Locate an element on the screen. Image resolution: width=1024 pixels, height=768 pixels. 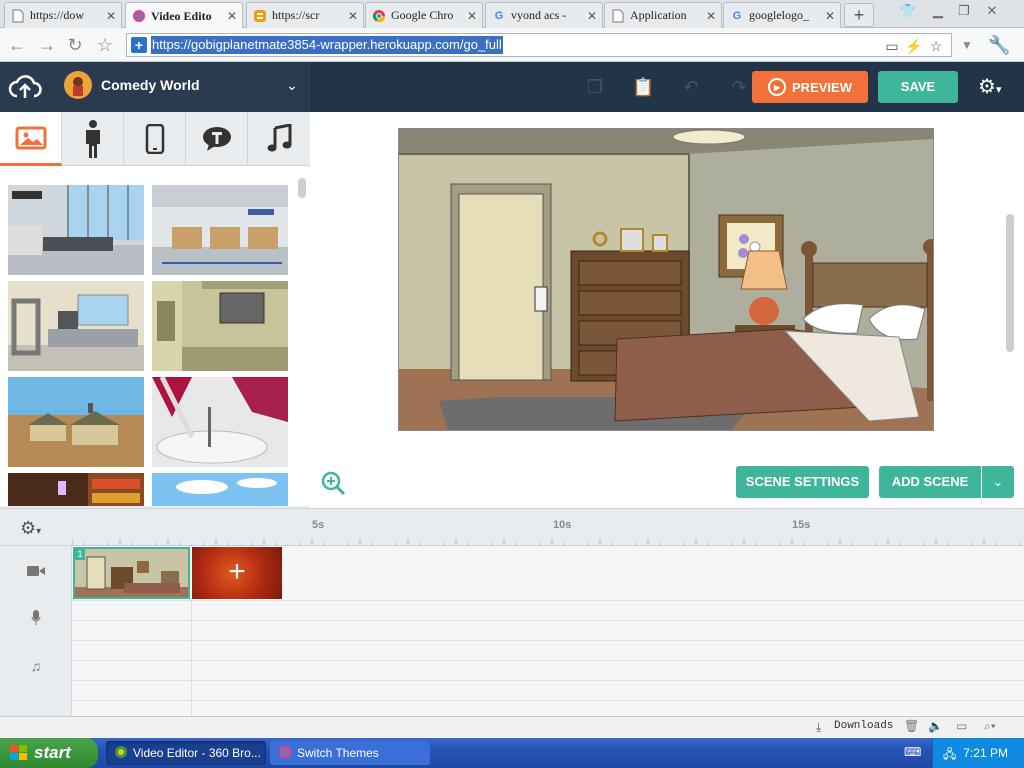
zoom-in-icon is located at coordinates (333, 483).